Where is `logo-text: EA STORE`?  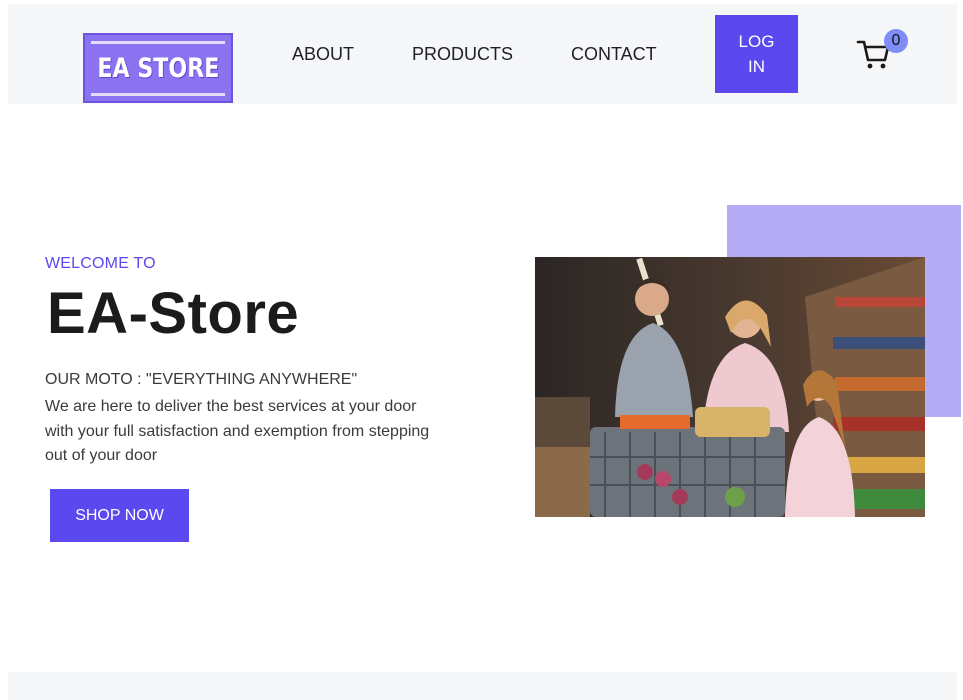
logo-text: EA STORE is located at coordinates (158, 68).